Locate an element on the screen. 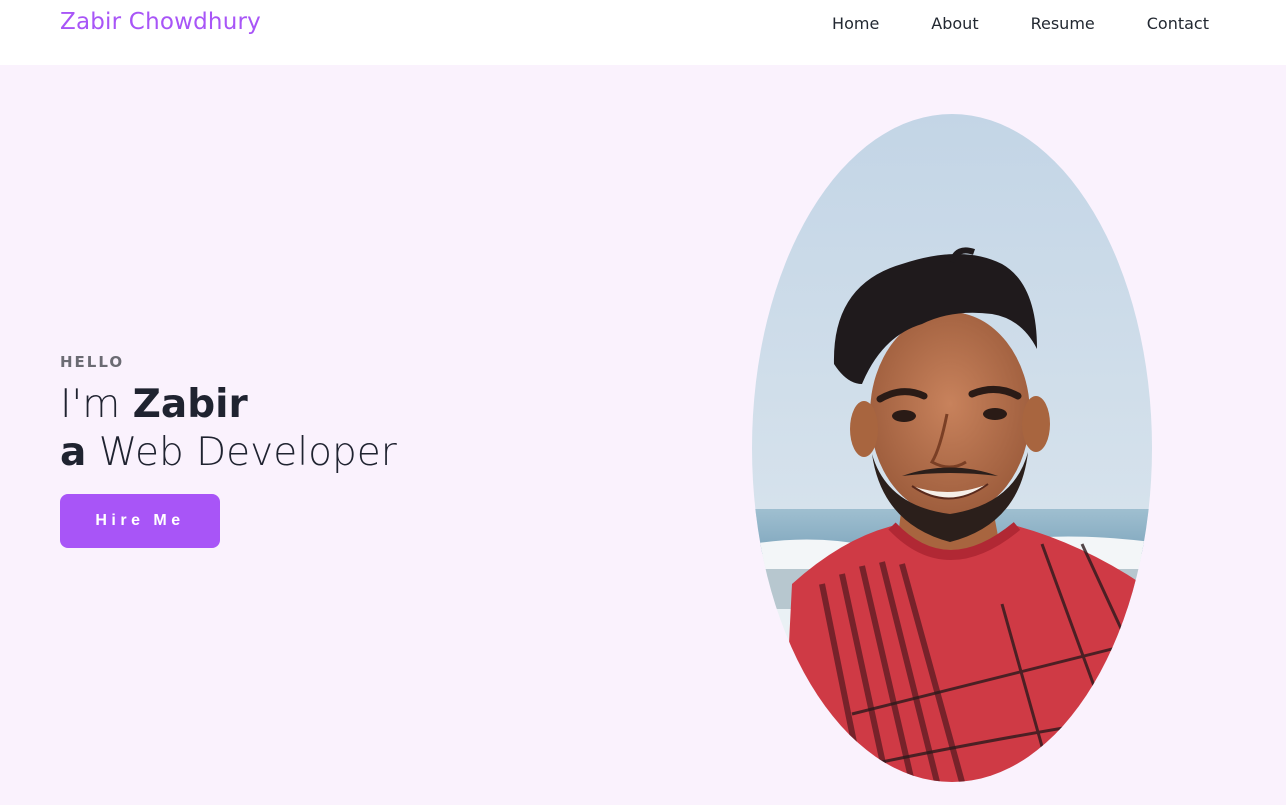 This screenshot has width=1286, height=805. nav-link-about: About is located at coordinates (954, 23).